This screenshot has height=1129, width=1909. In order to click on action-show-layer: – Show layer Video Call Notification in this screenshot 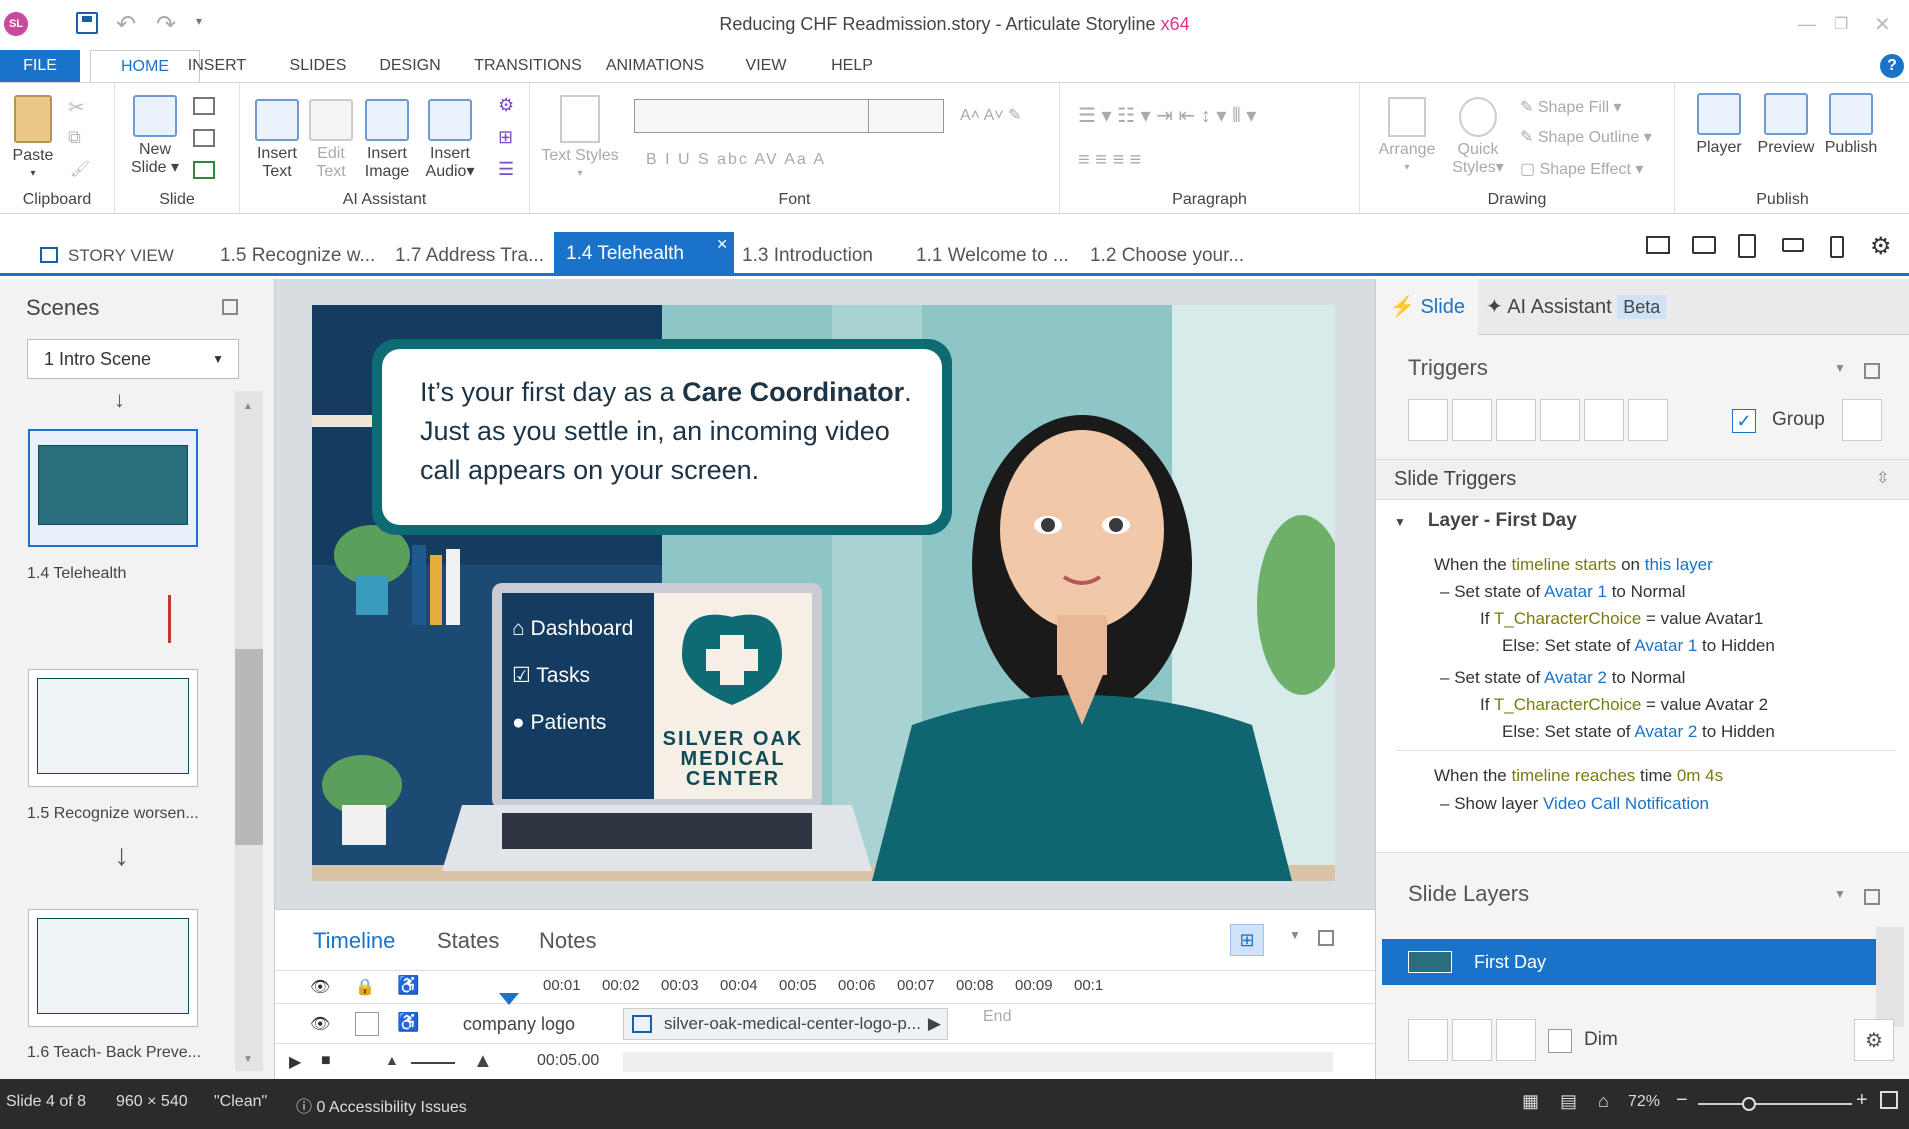, I will do `click(1574, 804)`.